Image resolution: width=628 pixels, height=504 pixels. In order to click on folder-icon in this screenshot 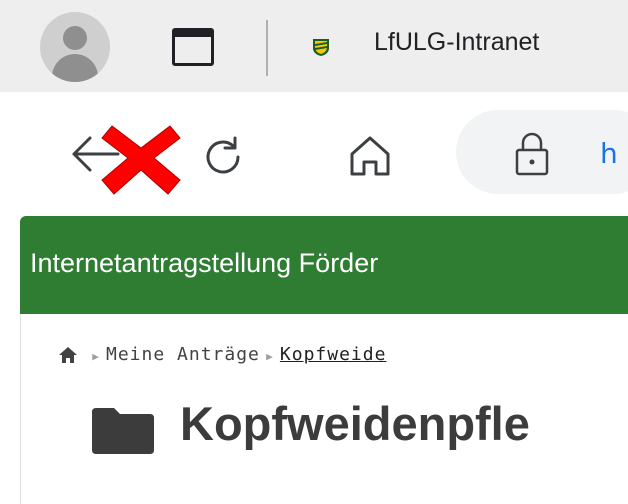, I will do `click(123, 431)`.